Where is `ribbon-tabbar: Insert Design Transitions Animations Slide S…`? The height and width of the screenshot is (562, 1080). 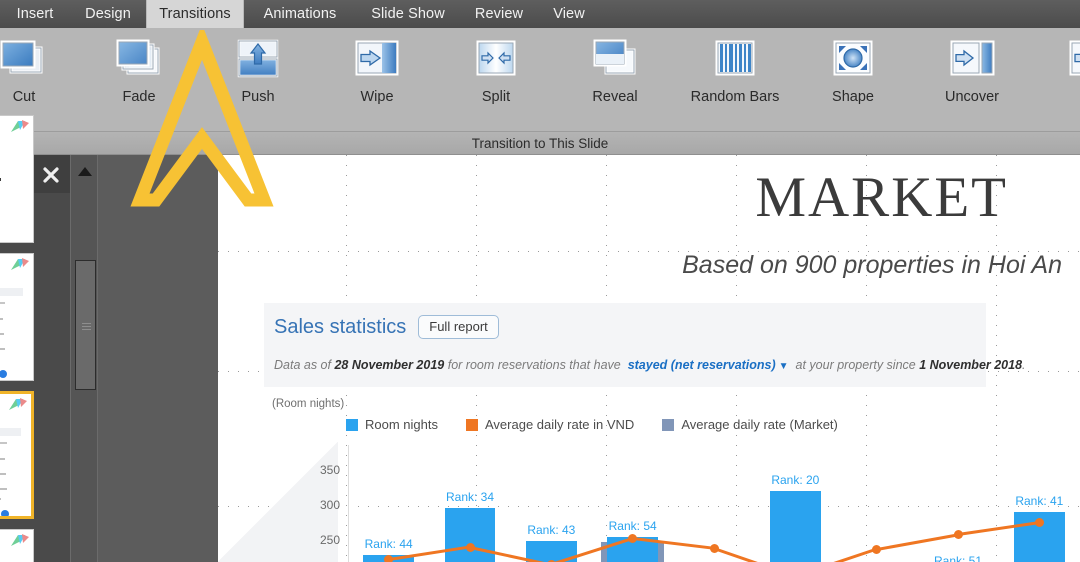 ribbon-tabbar: Insert Design Transitions Animations Slide S… is located at coordinates (540, 14).